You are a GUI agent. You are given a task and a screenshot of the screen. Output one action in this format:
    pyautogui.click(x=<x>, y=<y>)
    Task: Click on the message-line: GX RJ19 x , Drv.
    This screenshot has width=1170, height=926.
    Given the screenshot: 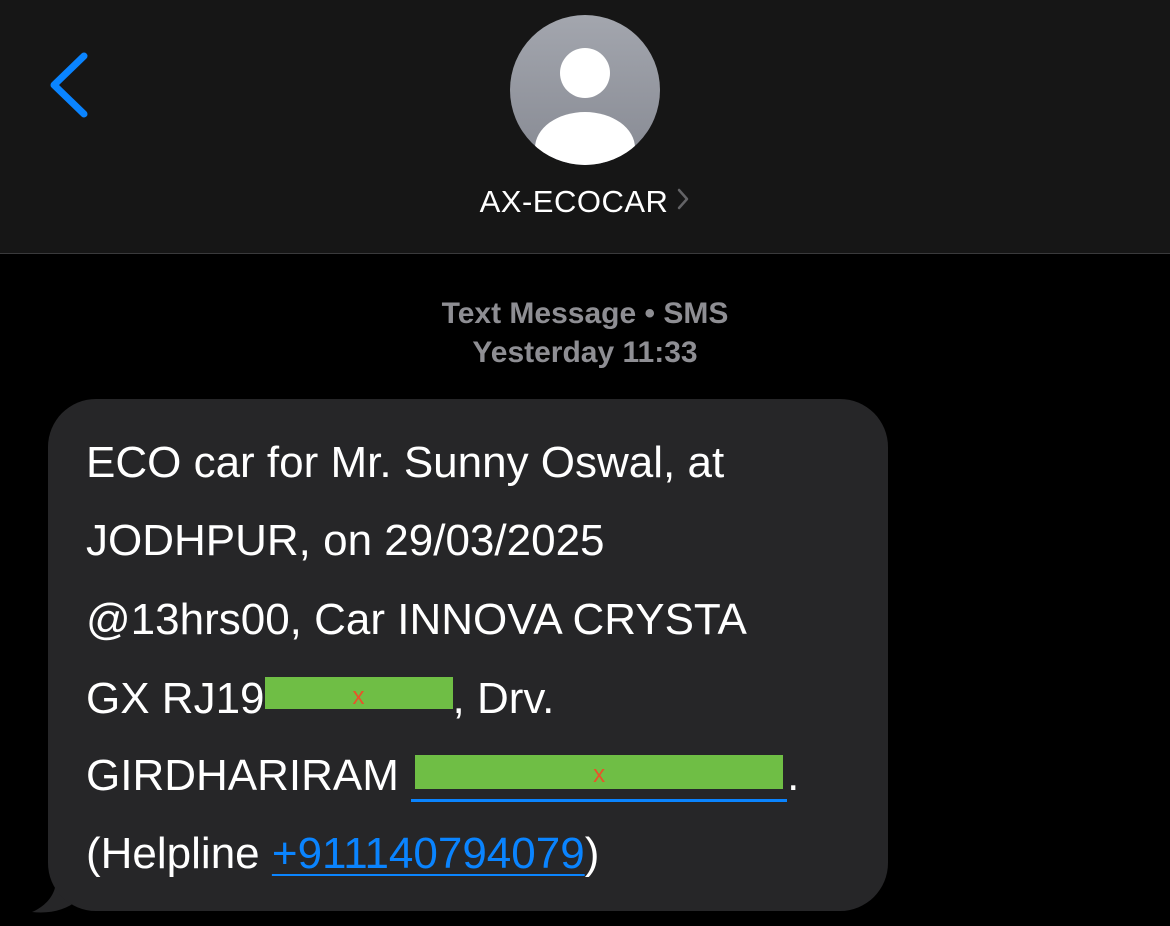 What is the action you would take?
    pyautogui.click(x=320, y=699)
    